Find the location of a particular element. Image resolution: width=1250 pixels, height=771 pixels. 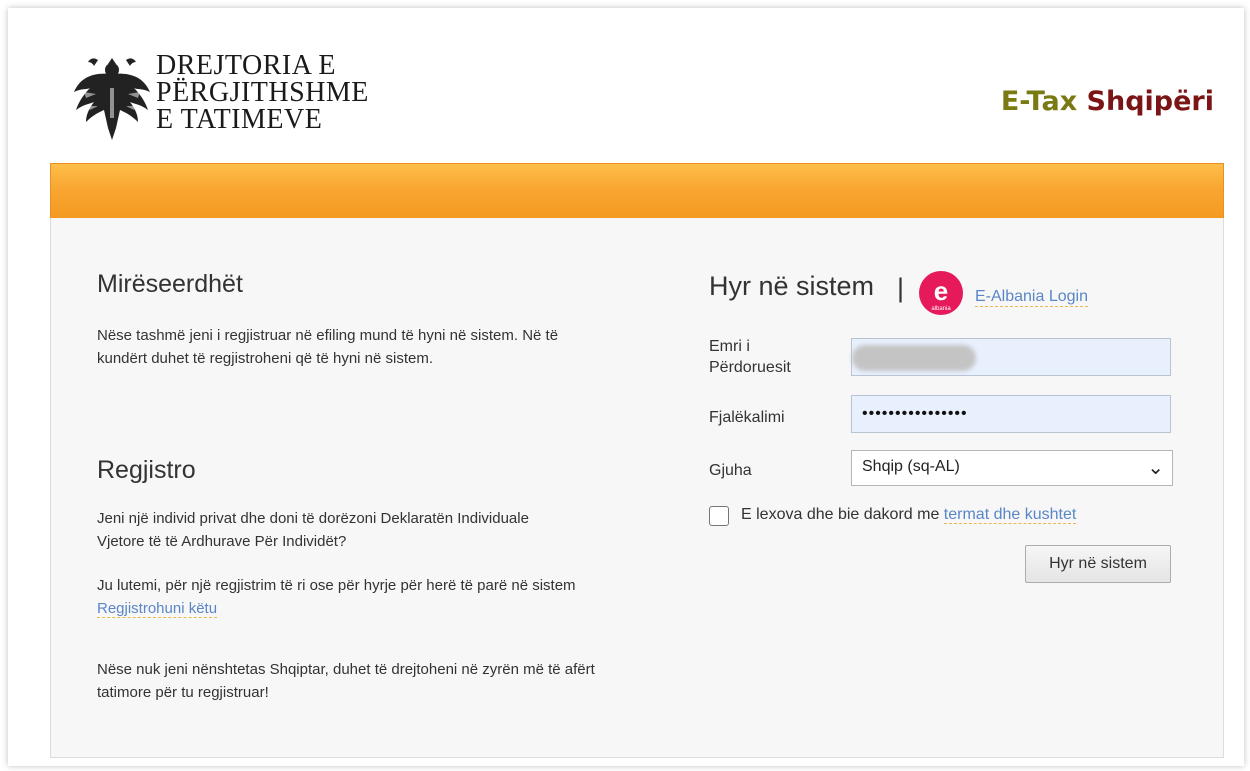

chevron-down-icon: ⌄ is located at coordinates (1155, 468).